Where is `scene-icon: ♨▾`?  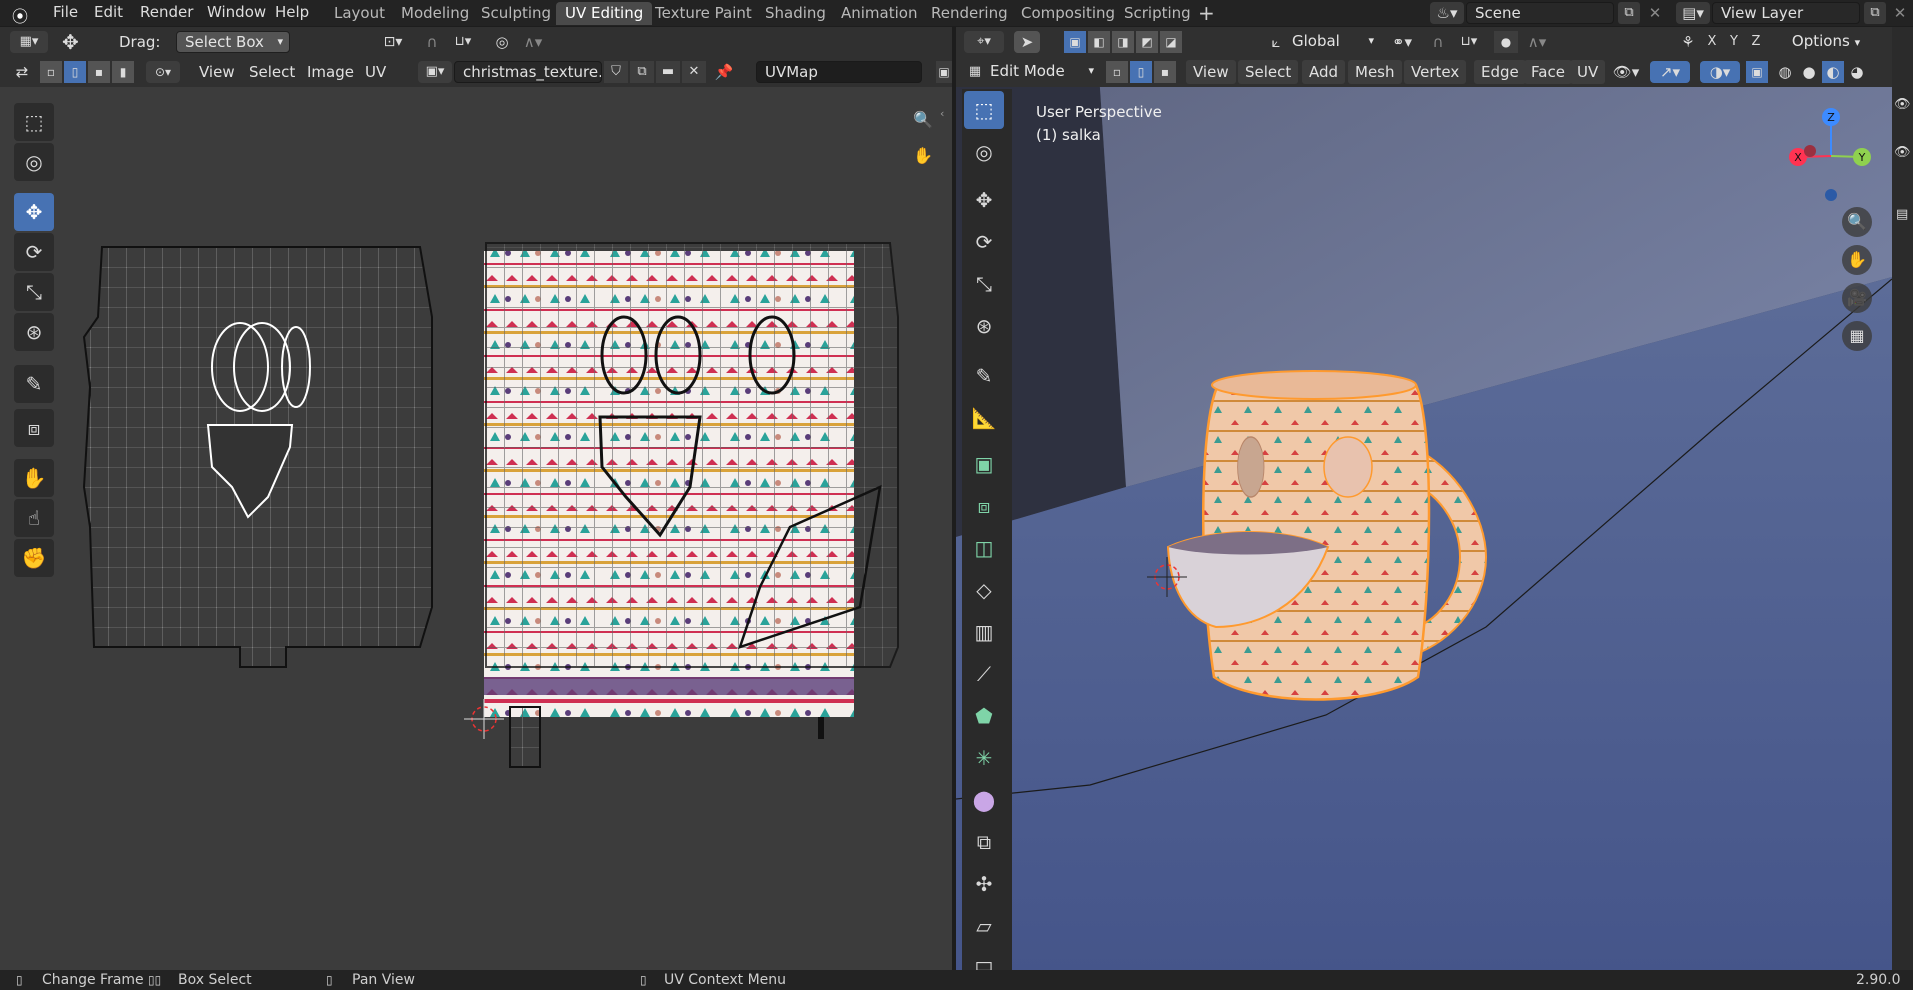 scene-icon: ♨▾ is located at coordinates (1447, 13).